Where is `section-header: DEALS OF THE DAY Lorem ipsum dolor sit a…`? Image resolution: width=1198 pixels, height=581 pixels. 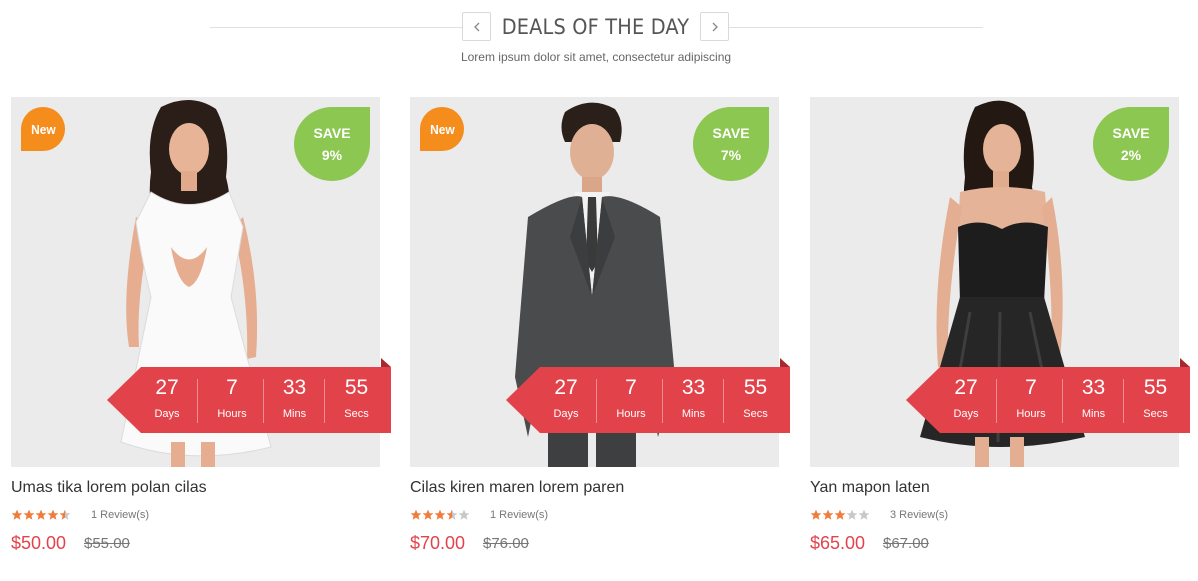
section-header: DEALS OF THE DAY Lorem ipsum dolor sit a… is located at coordinates (599, 40).